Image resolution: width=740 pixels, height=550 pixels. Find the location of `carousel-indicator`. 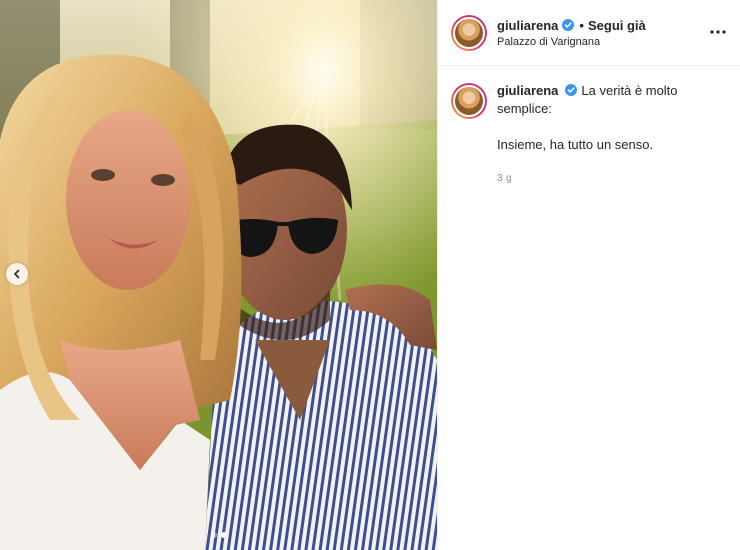

carousel-indicator is located at coordinates (218, 535).